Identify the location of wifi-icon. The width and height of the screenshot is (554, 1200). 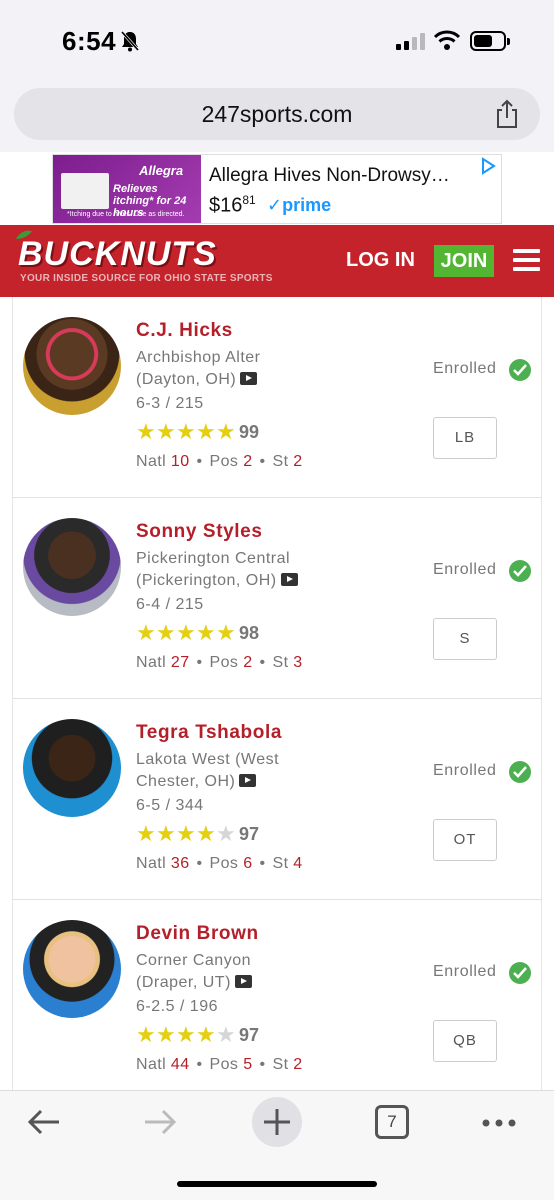
(447, 40).